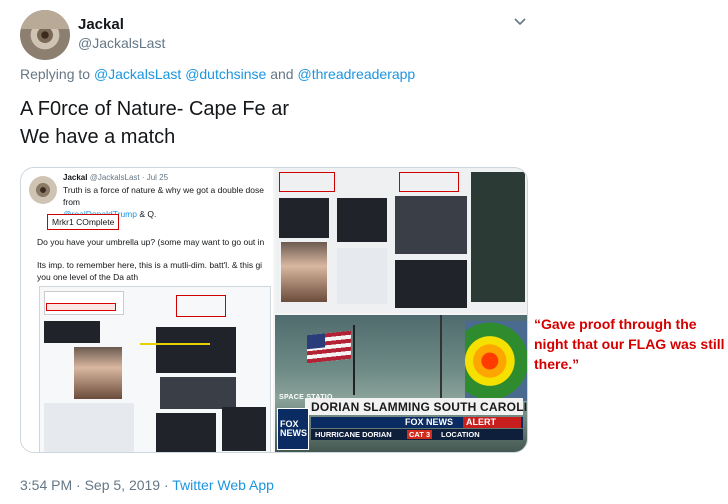 Image resolution: width=728 pixels, height=504 pixels. I want to click on collage-red-banner, so click(81, 307).